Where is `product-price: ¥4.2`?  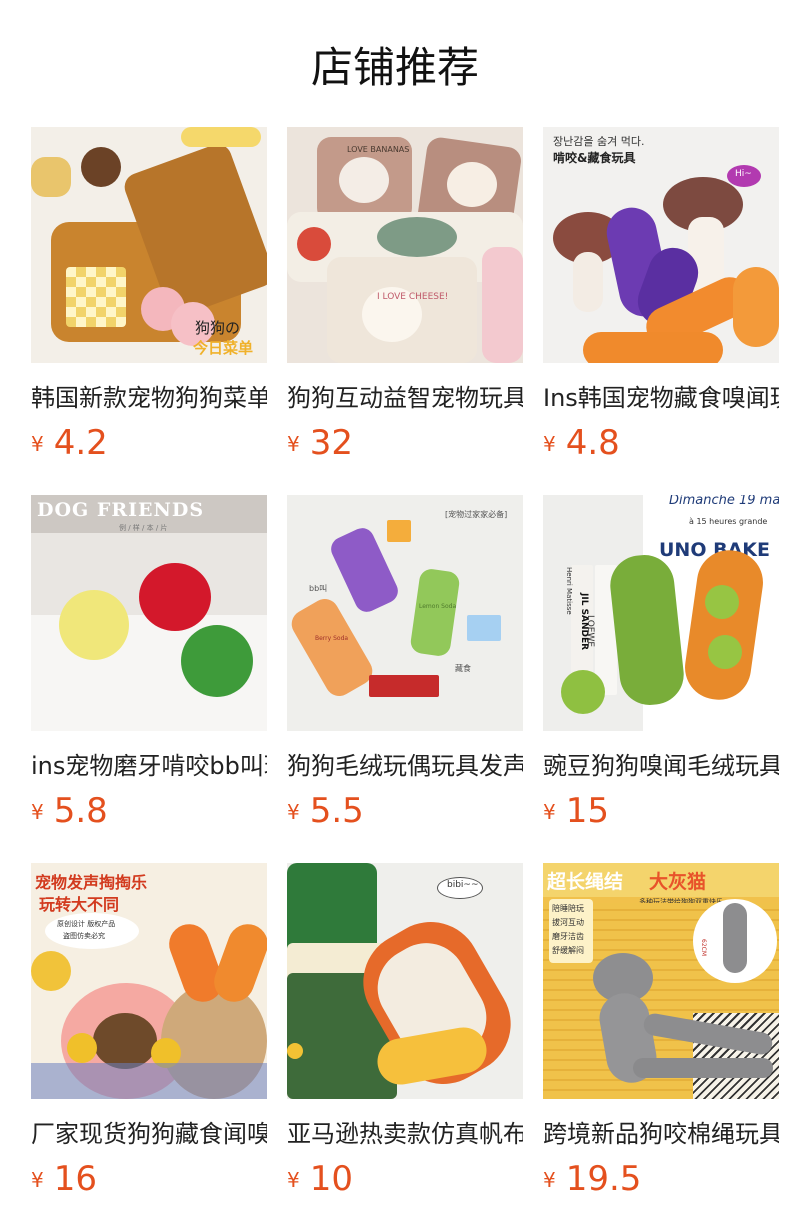 product-price: ¥4.2 is located at coordinates (69, 443).